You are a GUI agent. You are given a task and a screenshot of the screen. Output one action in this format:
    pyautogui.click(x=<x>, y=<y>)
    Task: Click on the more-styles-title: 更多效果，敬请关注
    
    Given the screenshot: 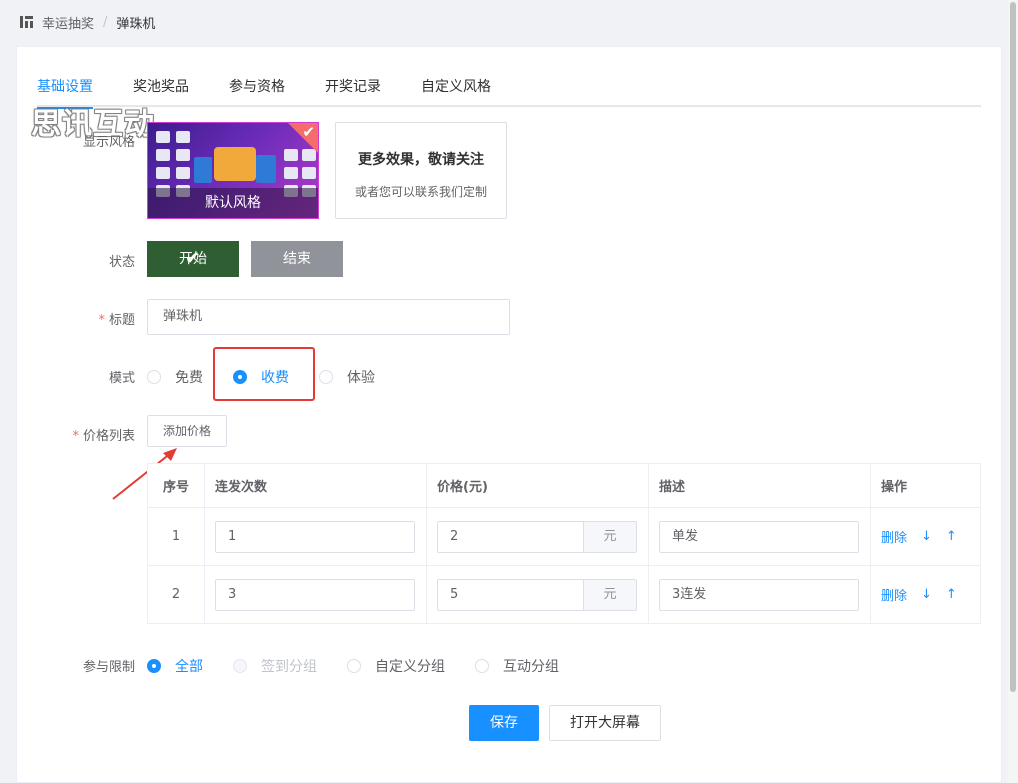 What is the action you would take?
    pyautogui.click(x=421, y=160)
    